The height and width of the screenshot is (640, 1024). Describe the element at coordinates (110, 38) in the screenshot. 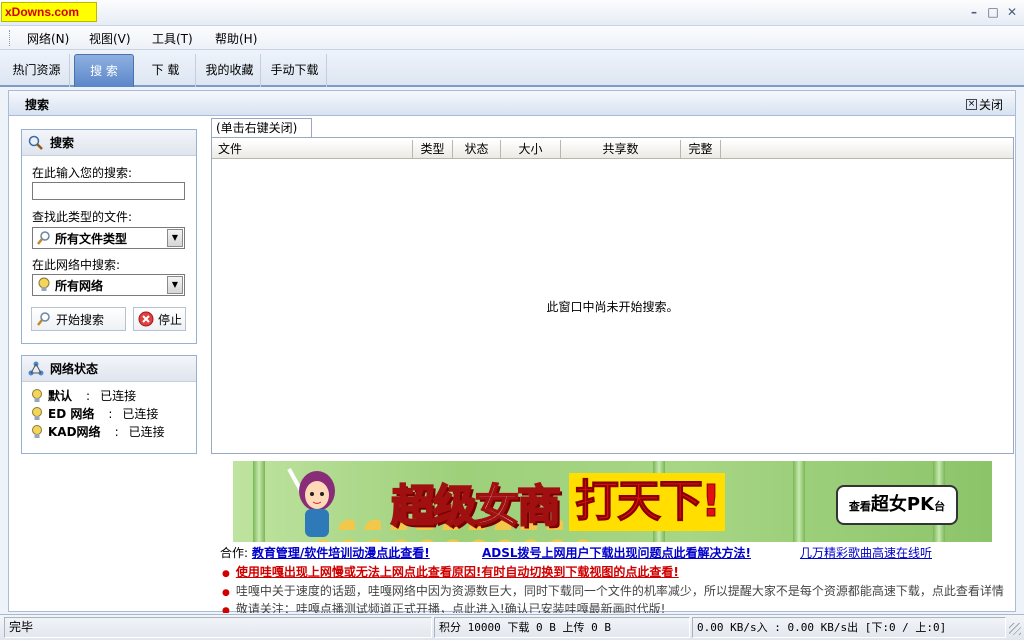

I see `menu-view: 视图(V)` at that location.